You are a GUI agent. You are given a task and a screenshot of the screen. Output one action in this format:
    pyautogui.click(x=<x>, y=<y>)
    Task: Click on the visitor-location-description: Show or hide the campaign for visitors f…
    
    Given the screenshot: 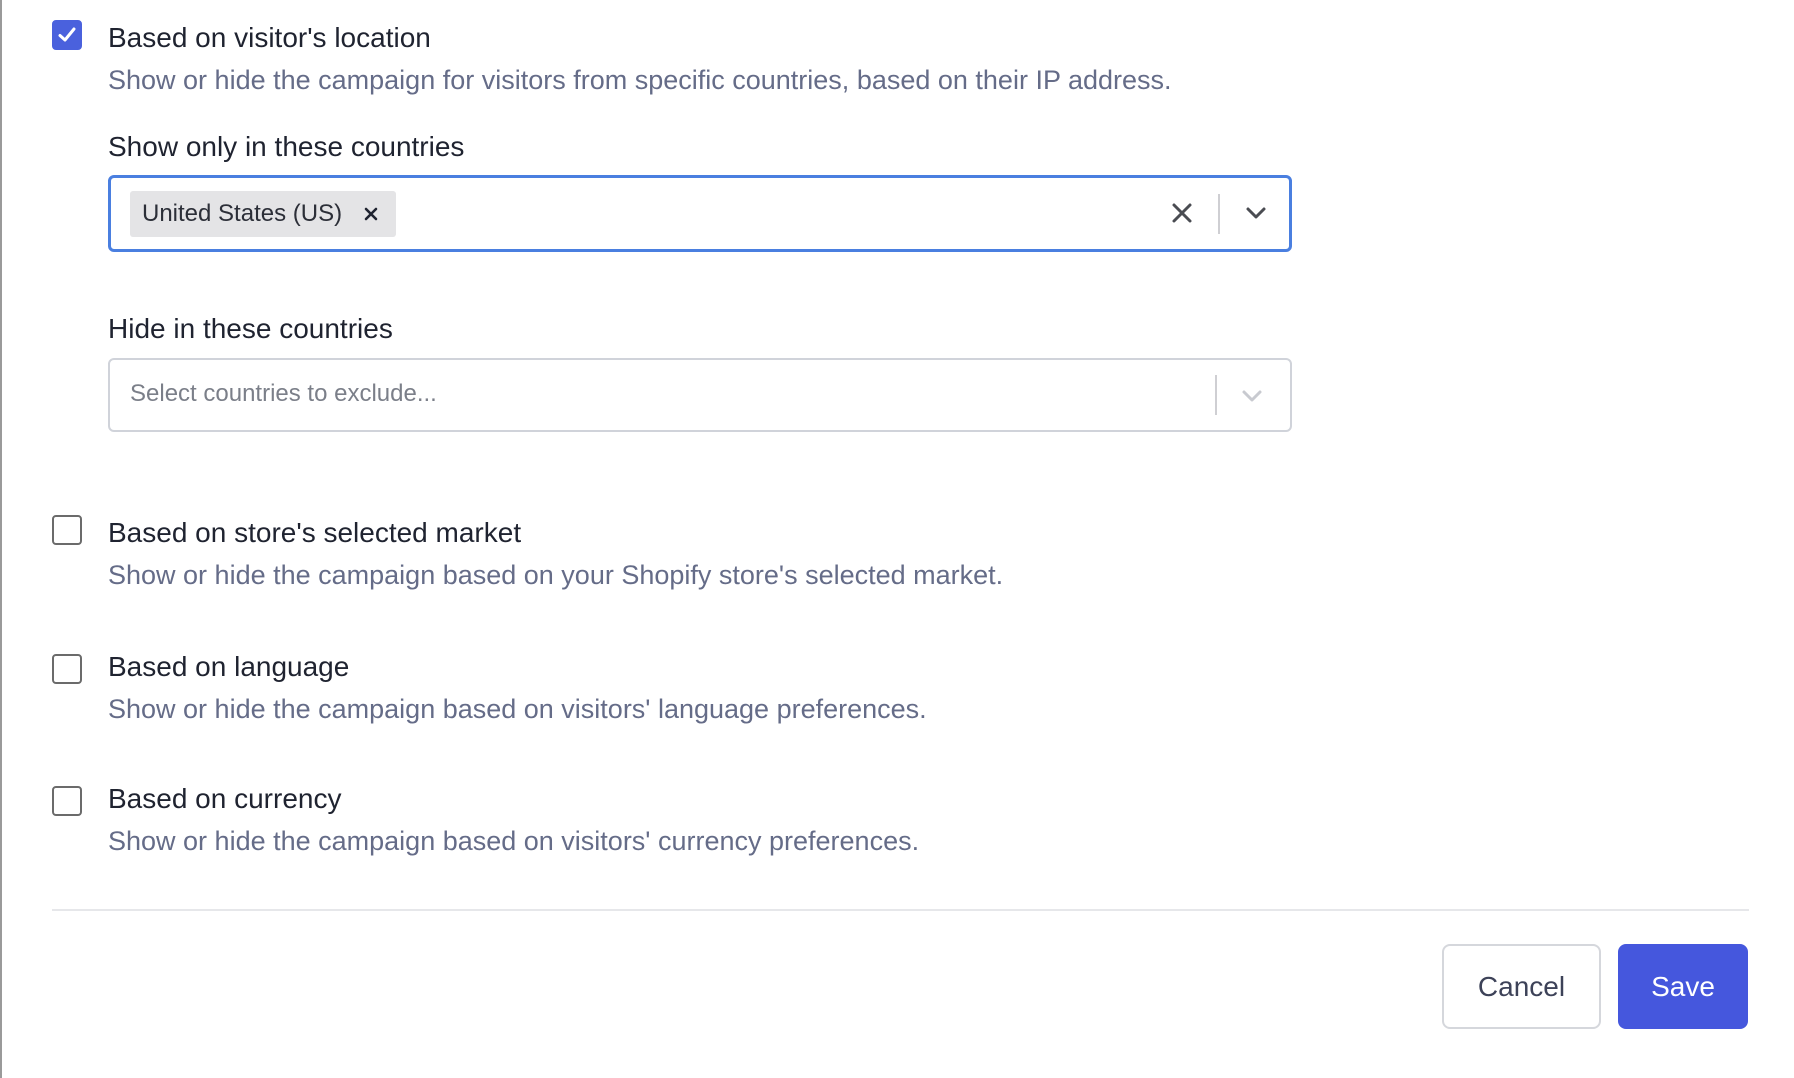 What is the action you would take?
    pyautogui.click(x=640, y=80)
    